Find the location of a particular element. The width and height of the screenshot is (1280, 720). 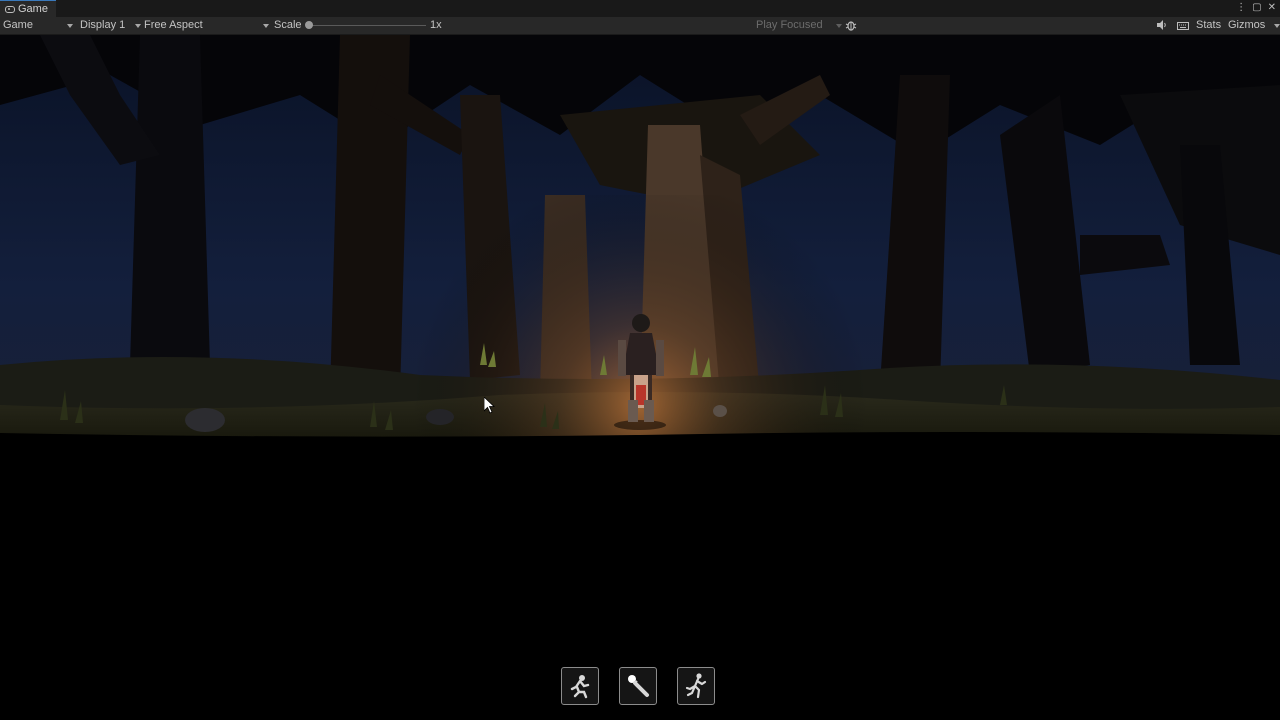

run-icon is located at coordinates (696, 686).